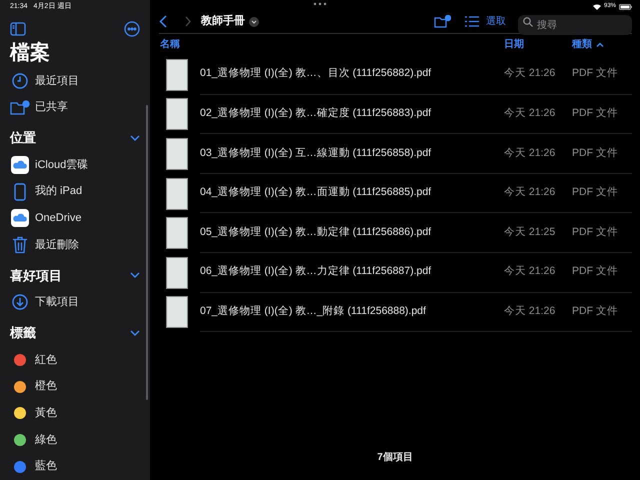 The image size is (640, 480). What do you see at coordinates (57, 302) in the screenshot?
I see `sidebar-item: 下載項目` at bounding box center [57, 302].